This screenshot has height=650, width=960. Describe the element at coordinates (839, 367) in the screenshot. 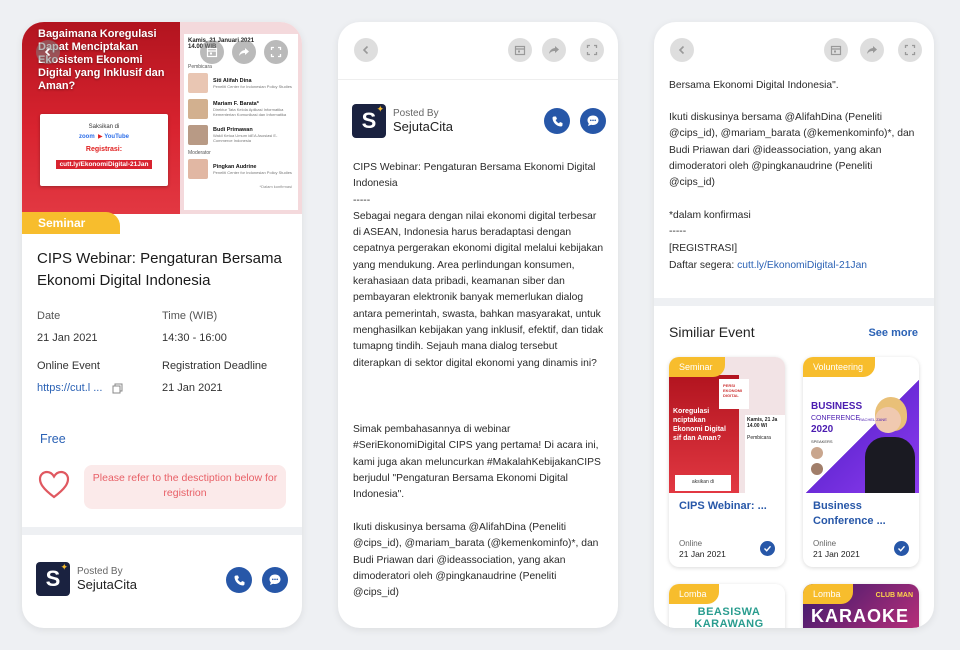

I see `card-category-tag: Volunteering` at that location.